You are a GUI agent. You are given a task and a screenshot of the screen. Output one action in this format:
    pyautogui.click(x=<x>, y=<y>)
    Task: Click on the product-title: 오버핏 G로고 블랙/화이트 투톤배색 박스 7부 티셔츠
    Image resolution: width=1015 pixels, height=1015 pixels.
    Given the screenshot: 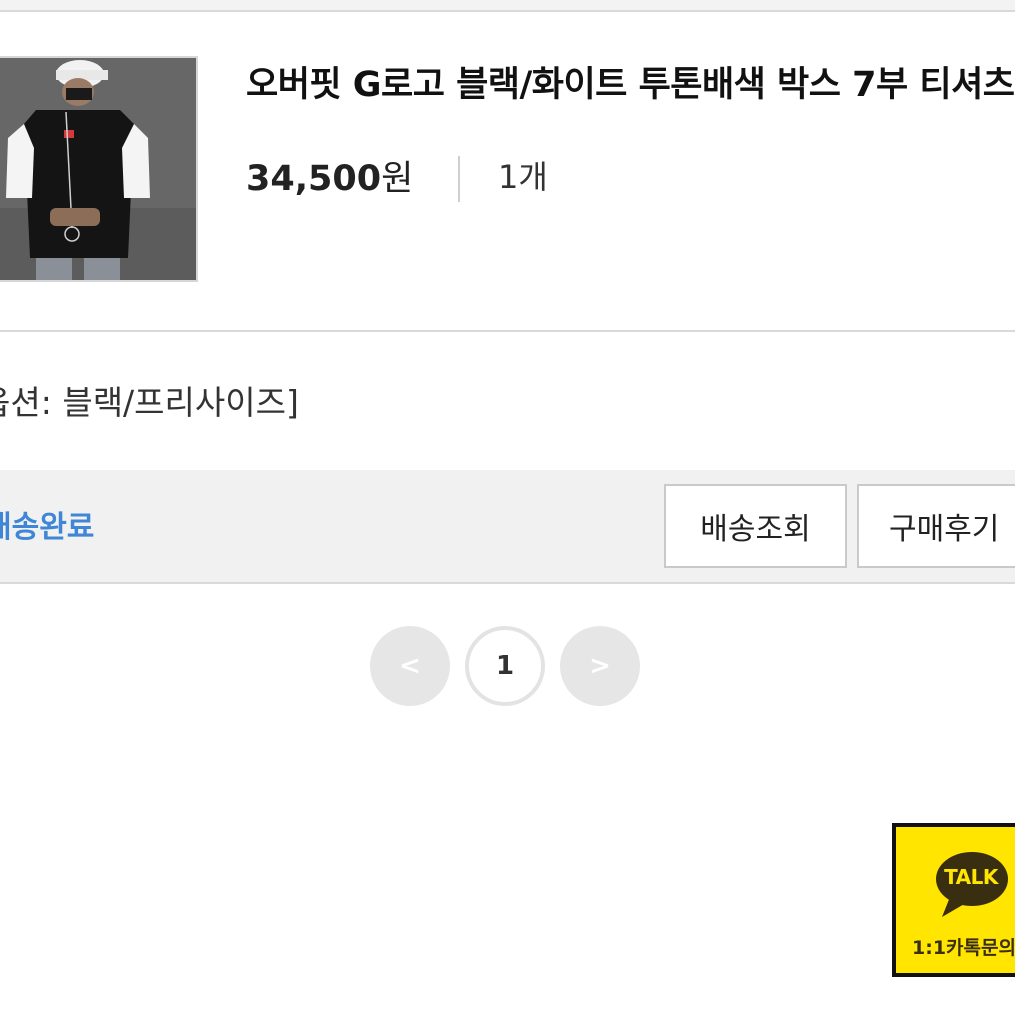 What is the action you would take?
    pyautogui.click(x=630, y=81)
    